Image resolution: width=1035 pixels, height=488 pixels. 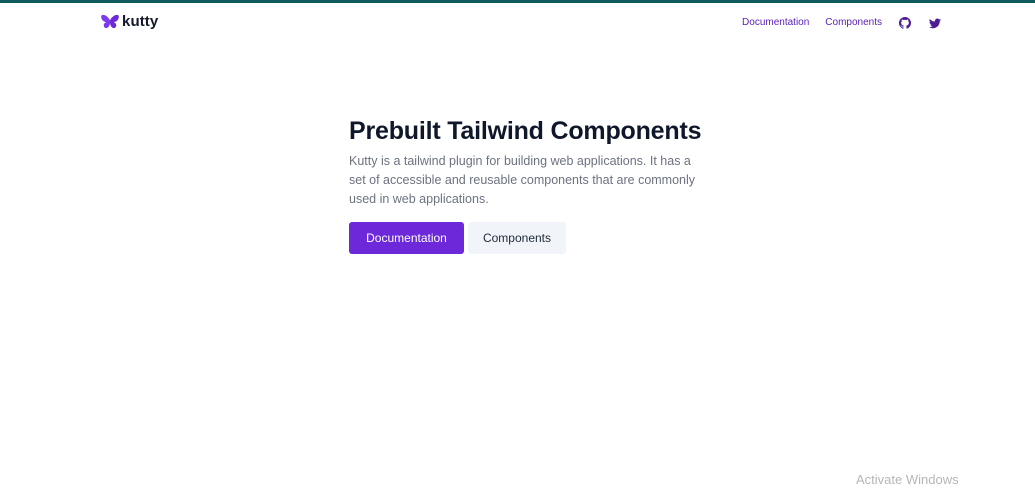 What do you see at coordinates (517, 238) in the screenshot?
I see `components-button: Components` at bounding box center [517, 238].